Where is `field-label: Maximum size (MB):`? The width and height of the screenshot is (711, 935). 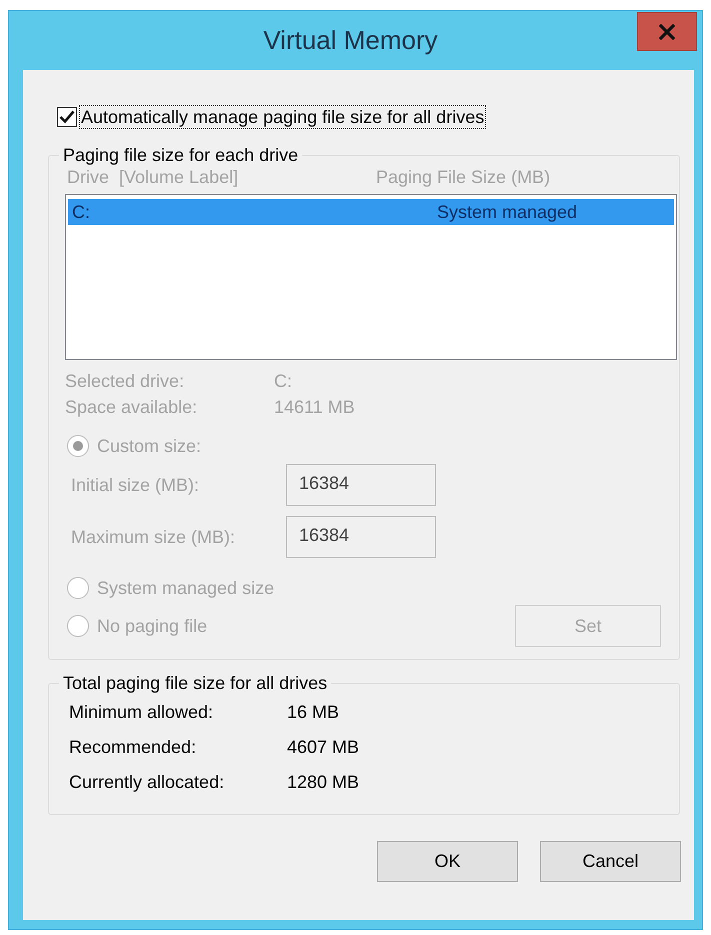
field-label: Maximum size (MB): is located at coordinates (153, 537).